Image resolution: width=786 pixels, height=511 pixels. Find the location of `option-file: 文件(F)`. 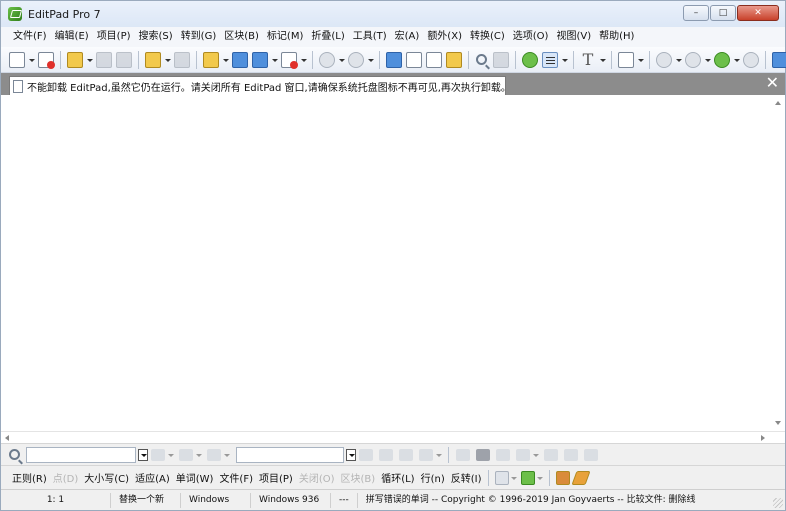

option-file: 文件(F) is located at coordinates (236, 477).